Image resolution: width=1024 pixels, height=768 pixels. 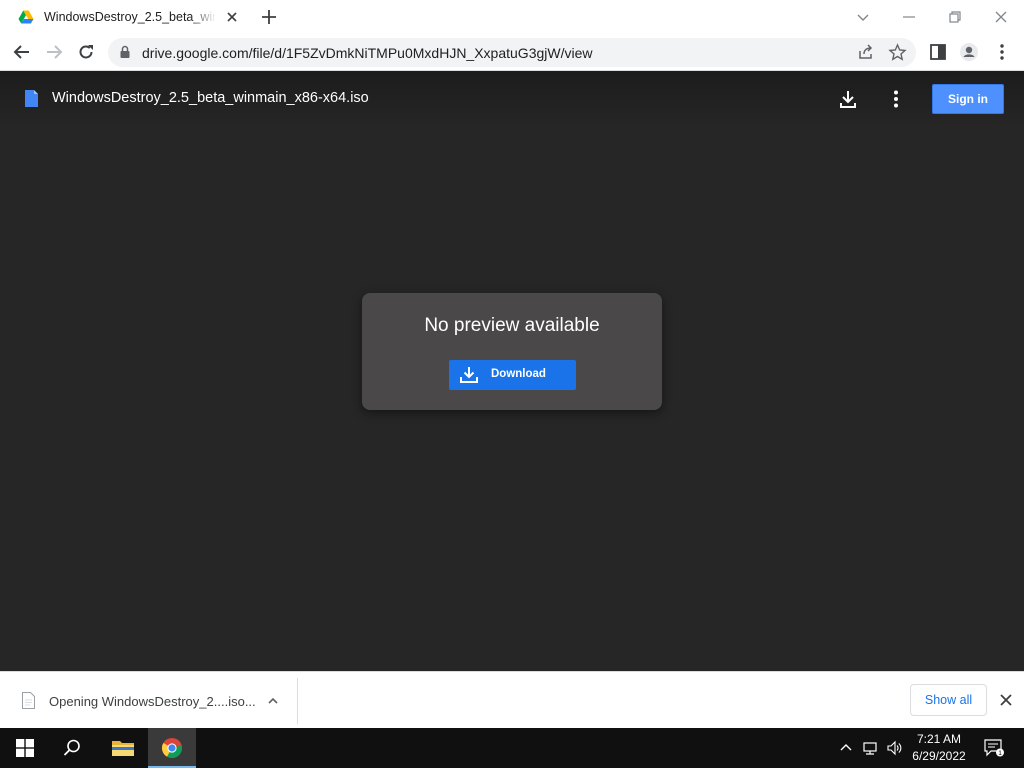 What do you see at coordinates (86, 52) in the screenshot?
I see `reload-icon` at bounding box center [86, 52].